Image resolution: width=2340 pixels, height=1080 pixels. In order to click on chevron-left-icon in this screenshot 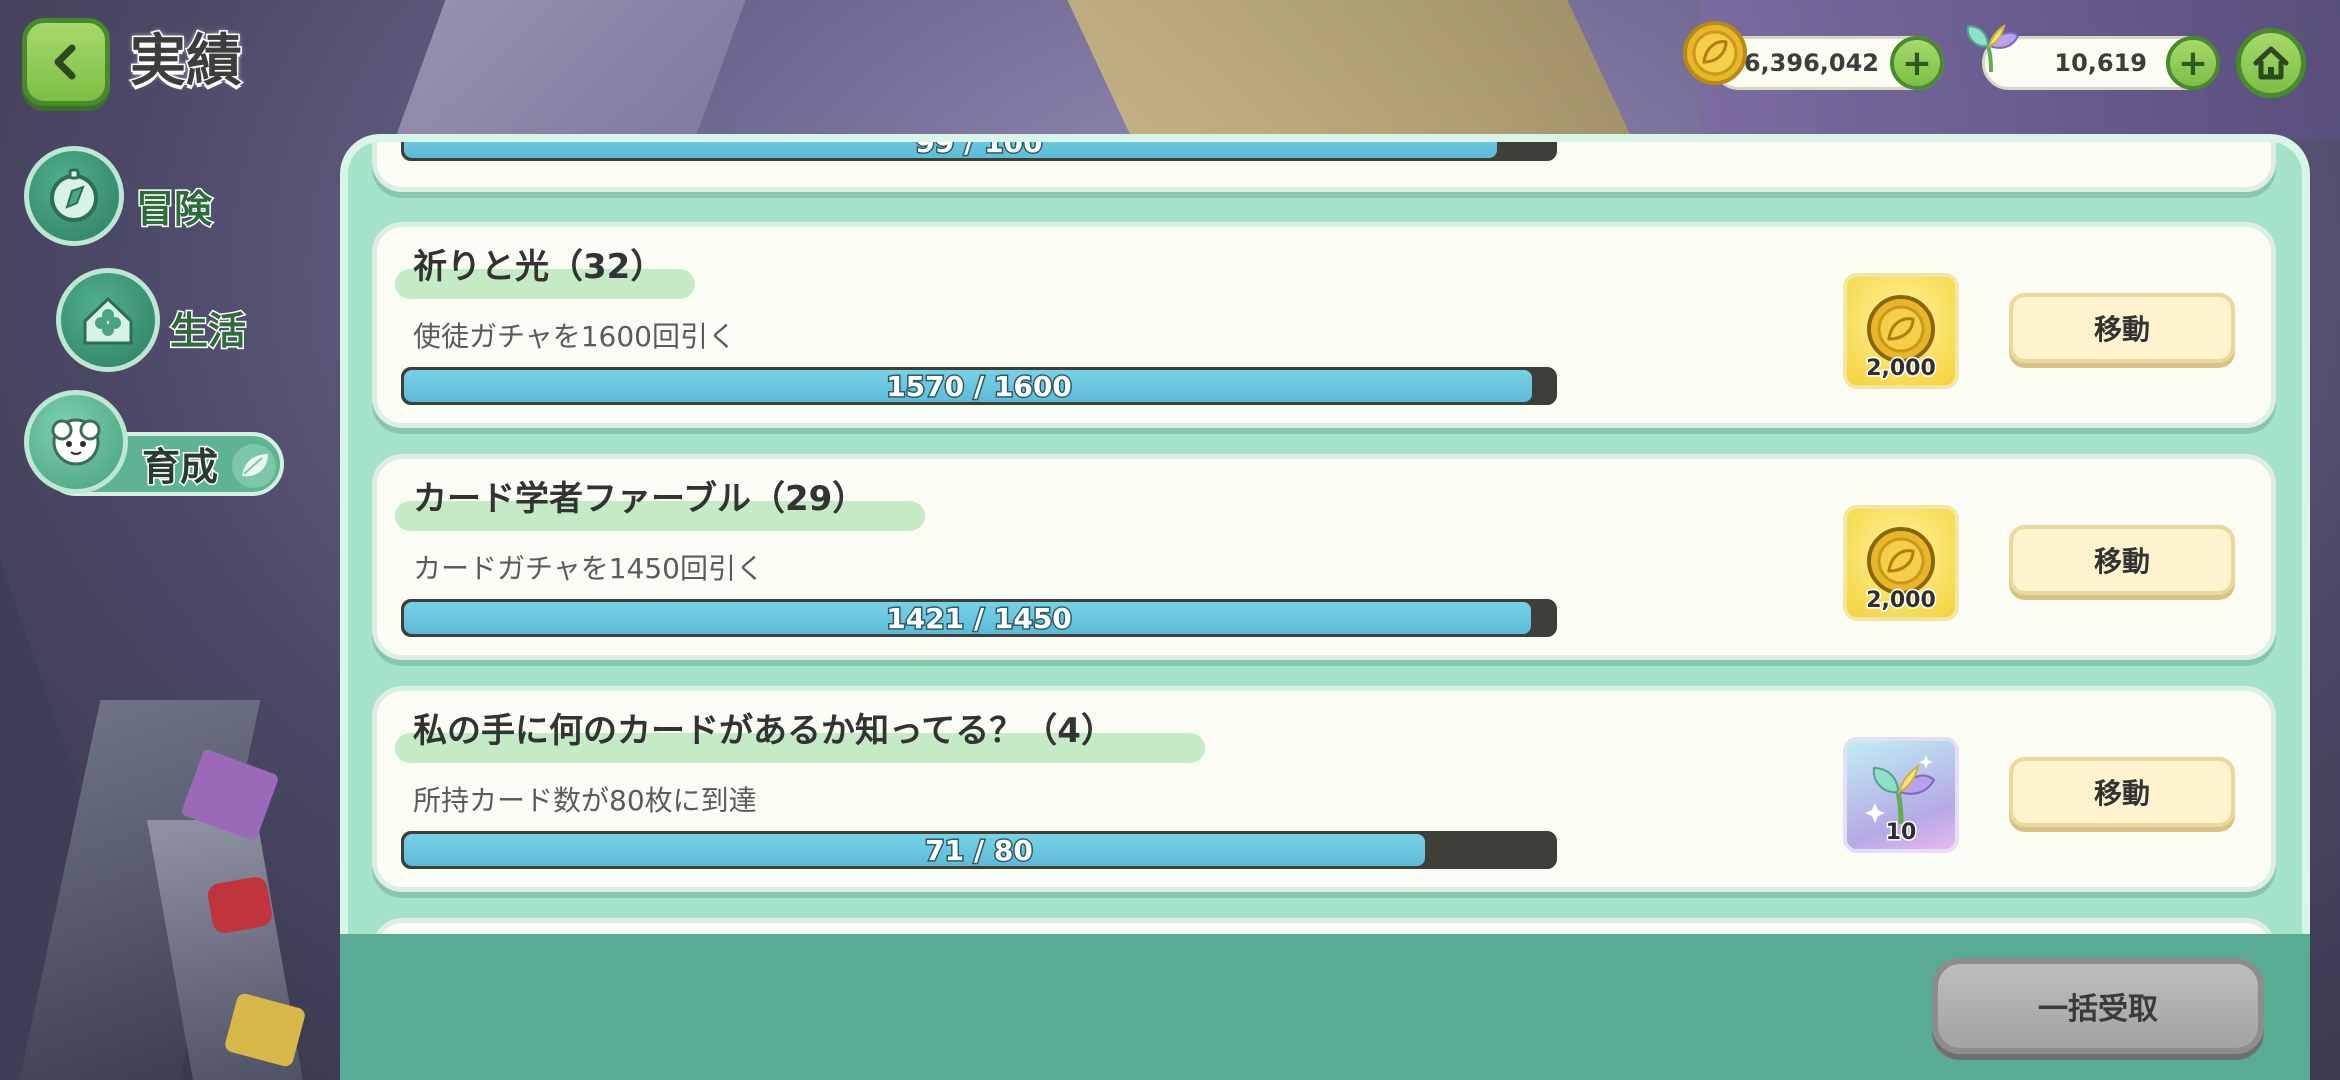, I will do `click(65, 62)`.